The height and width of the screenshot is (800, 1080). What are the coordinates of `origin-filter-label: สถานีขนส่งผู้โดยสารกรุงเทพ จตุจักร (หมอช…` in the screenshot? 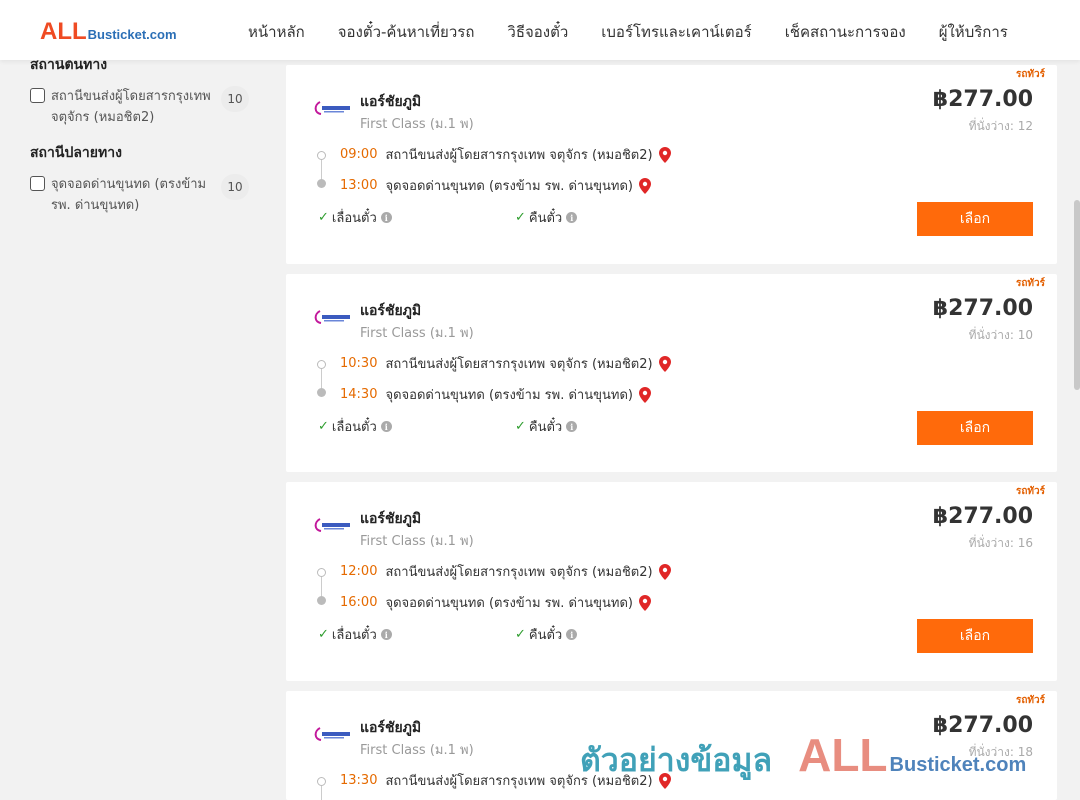 It's located at (131, 107).